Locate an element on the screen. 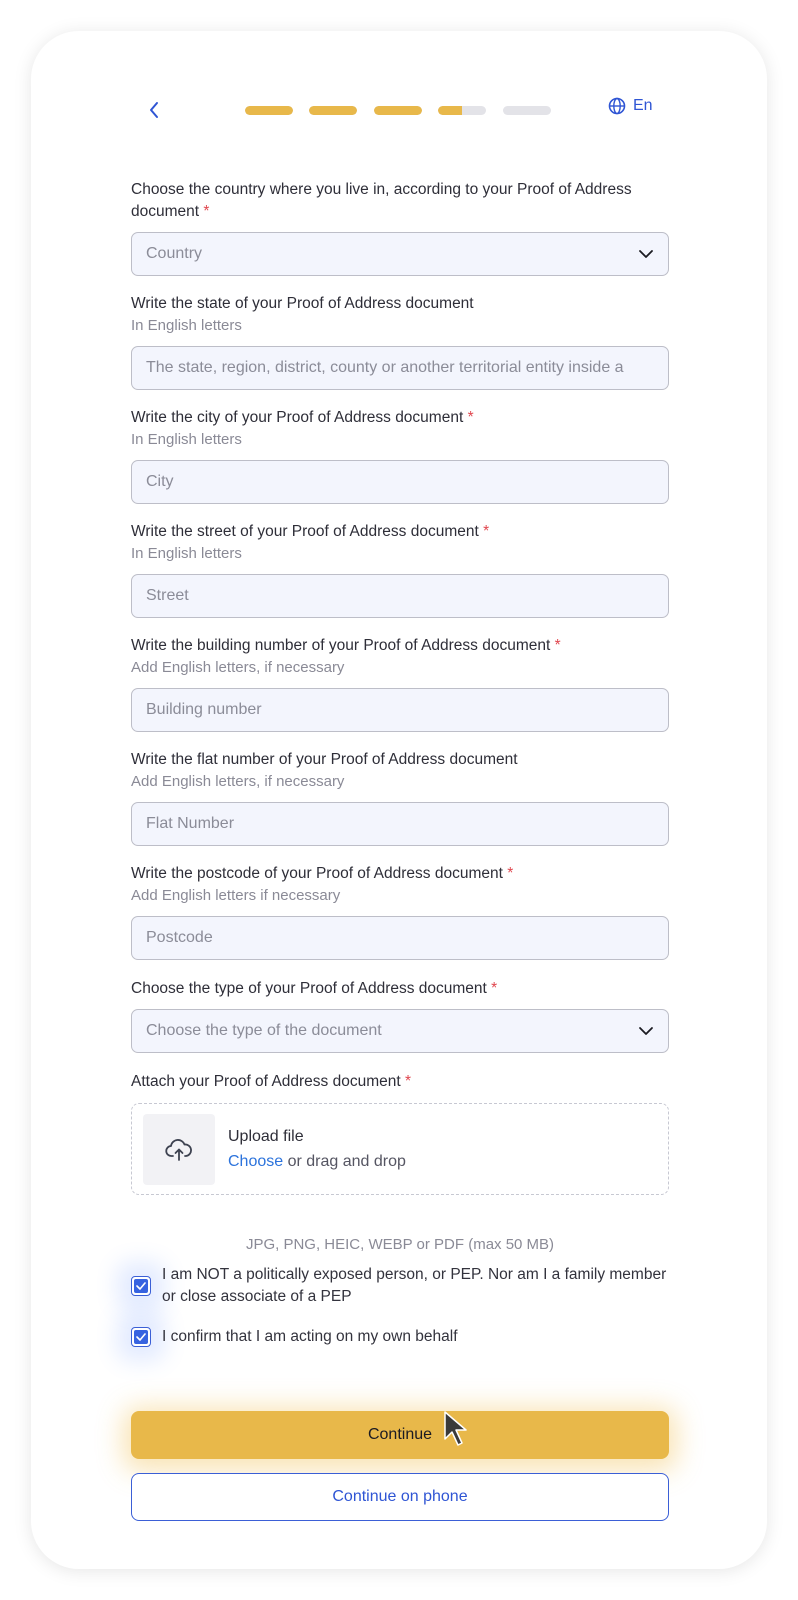 This screenshot has width=798, height=1600. upload-dropzone: Upload file Choose or drag and drop is located at coordinates (400, 1149).